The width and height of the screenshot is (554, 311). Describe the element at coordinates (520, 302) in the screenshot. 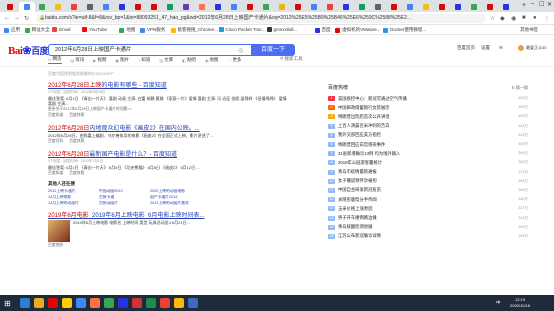

I see `clock: 12:19 2020/10/16` at that location.